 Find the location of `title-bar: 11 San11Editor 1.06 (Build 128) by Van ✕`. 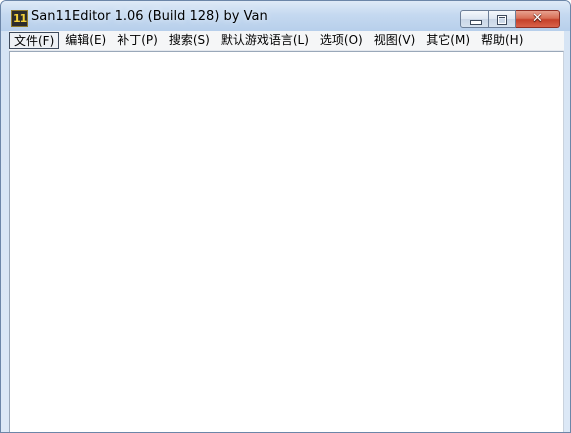

title-bar: 11 San11Editor 1.06 (Build 128) by Van ✕ is located at coordinates (285, 16).